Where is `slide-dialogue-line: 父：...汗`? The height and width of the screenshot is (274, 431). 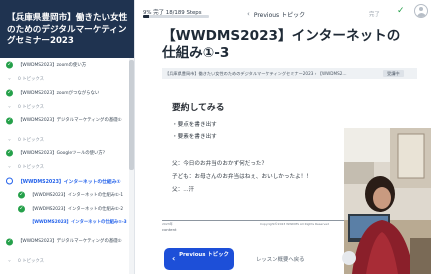 slide-dialogue-line: 父：...汗 is located at coordinates (183, 190).